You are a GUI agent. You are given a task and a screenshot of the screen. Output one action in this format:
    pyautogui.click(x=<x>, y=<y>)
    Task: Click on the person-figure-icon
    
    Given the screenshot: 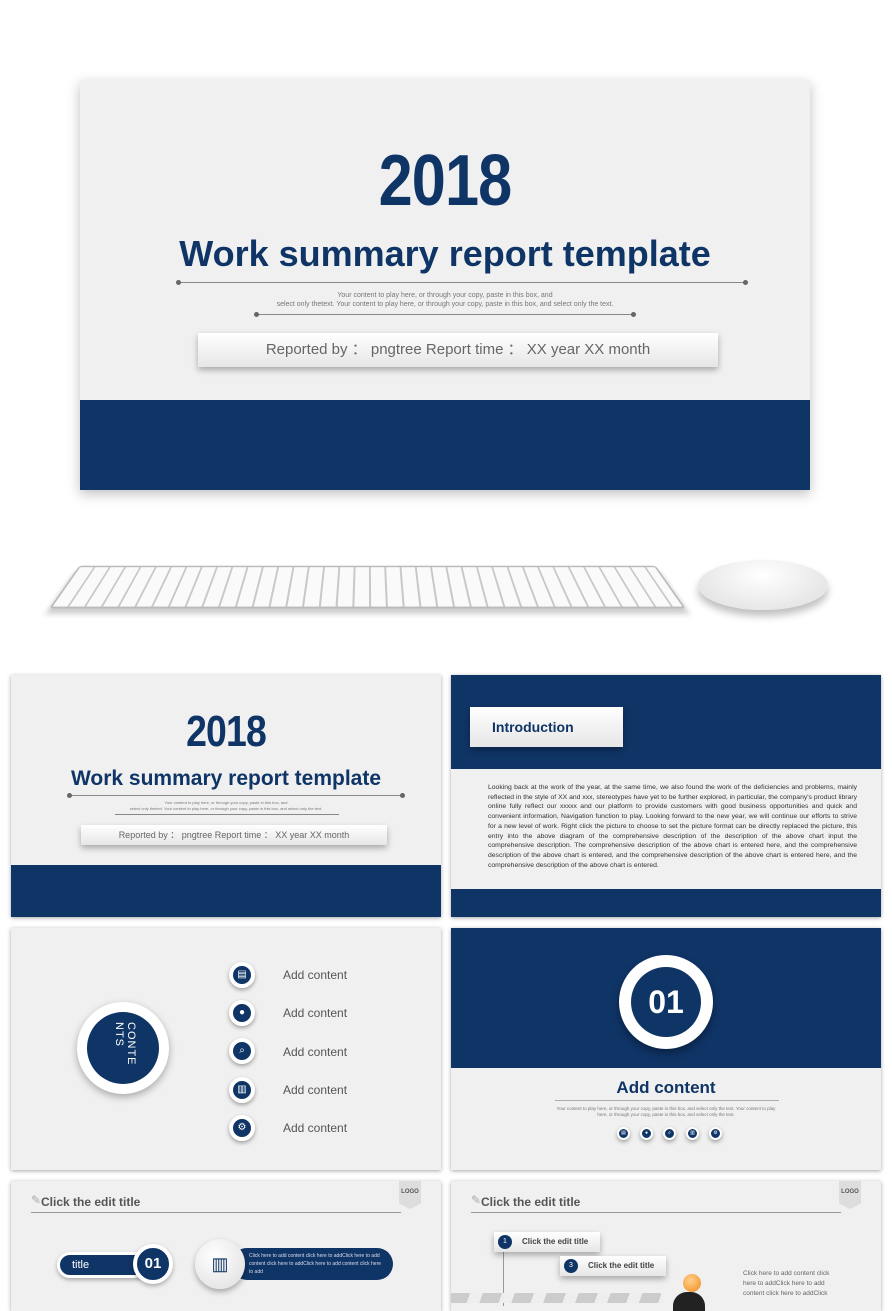 What is the action you would take?
    pyautogui.click(x=692, y=1283)
    